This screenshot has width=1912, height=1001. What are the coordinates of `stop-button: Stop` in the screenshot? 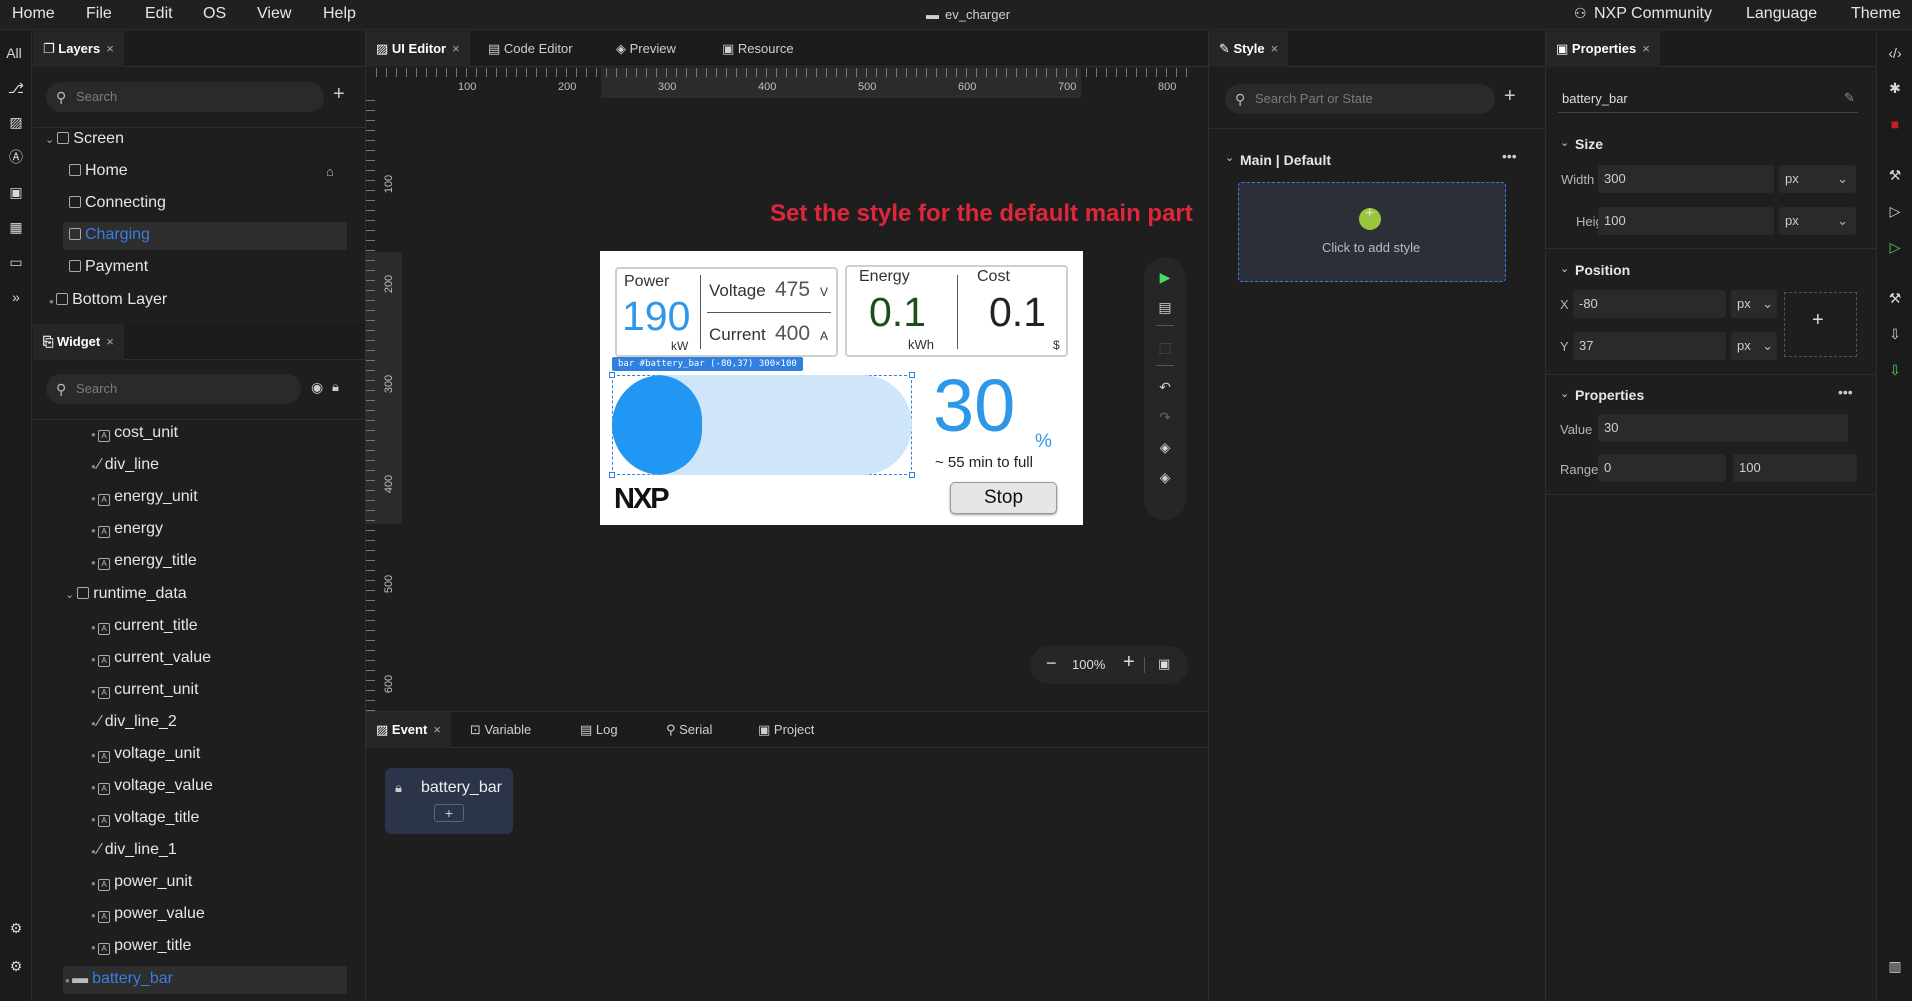 It's located at (1003, 498).